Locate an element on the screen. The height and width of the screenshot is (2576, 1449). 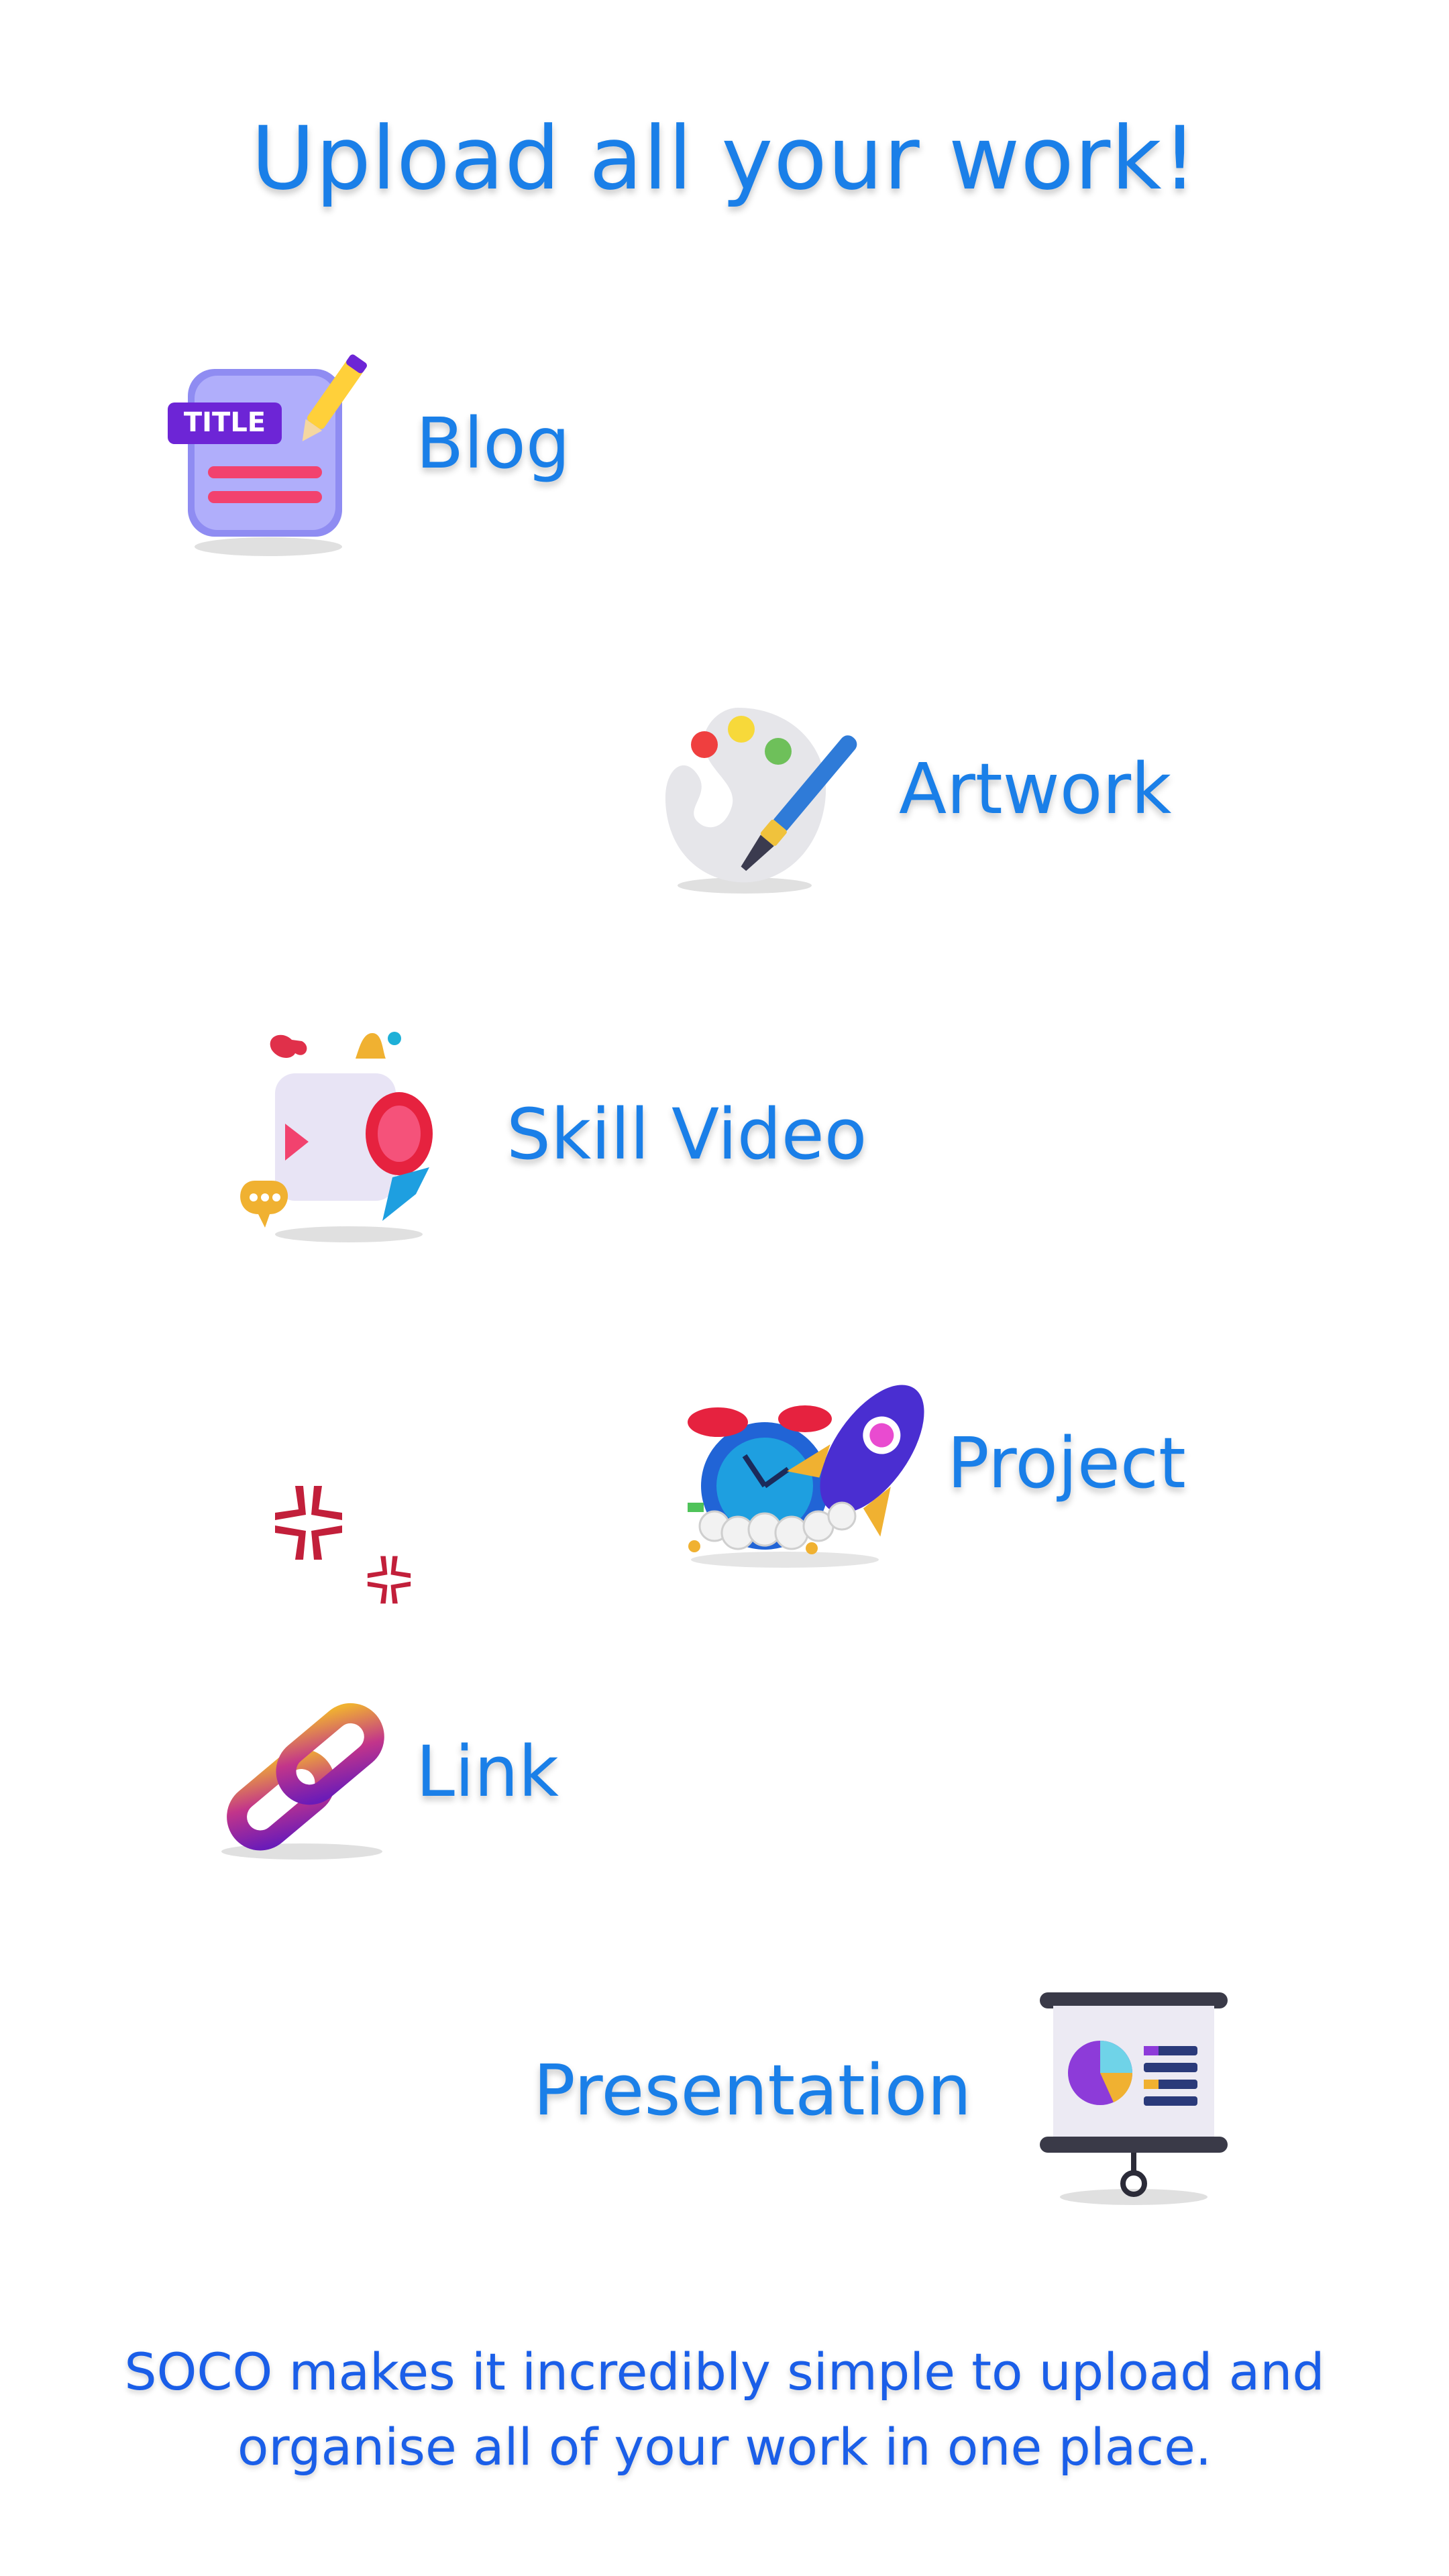
item-label-project: Project is located at coordinates (1066, 1463).